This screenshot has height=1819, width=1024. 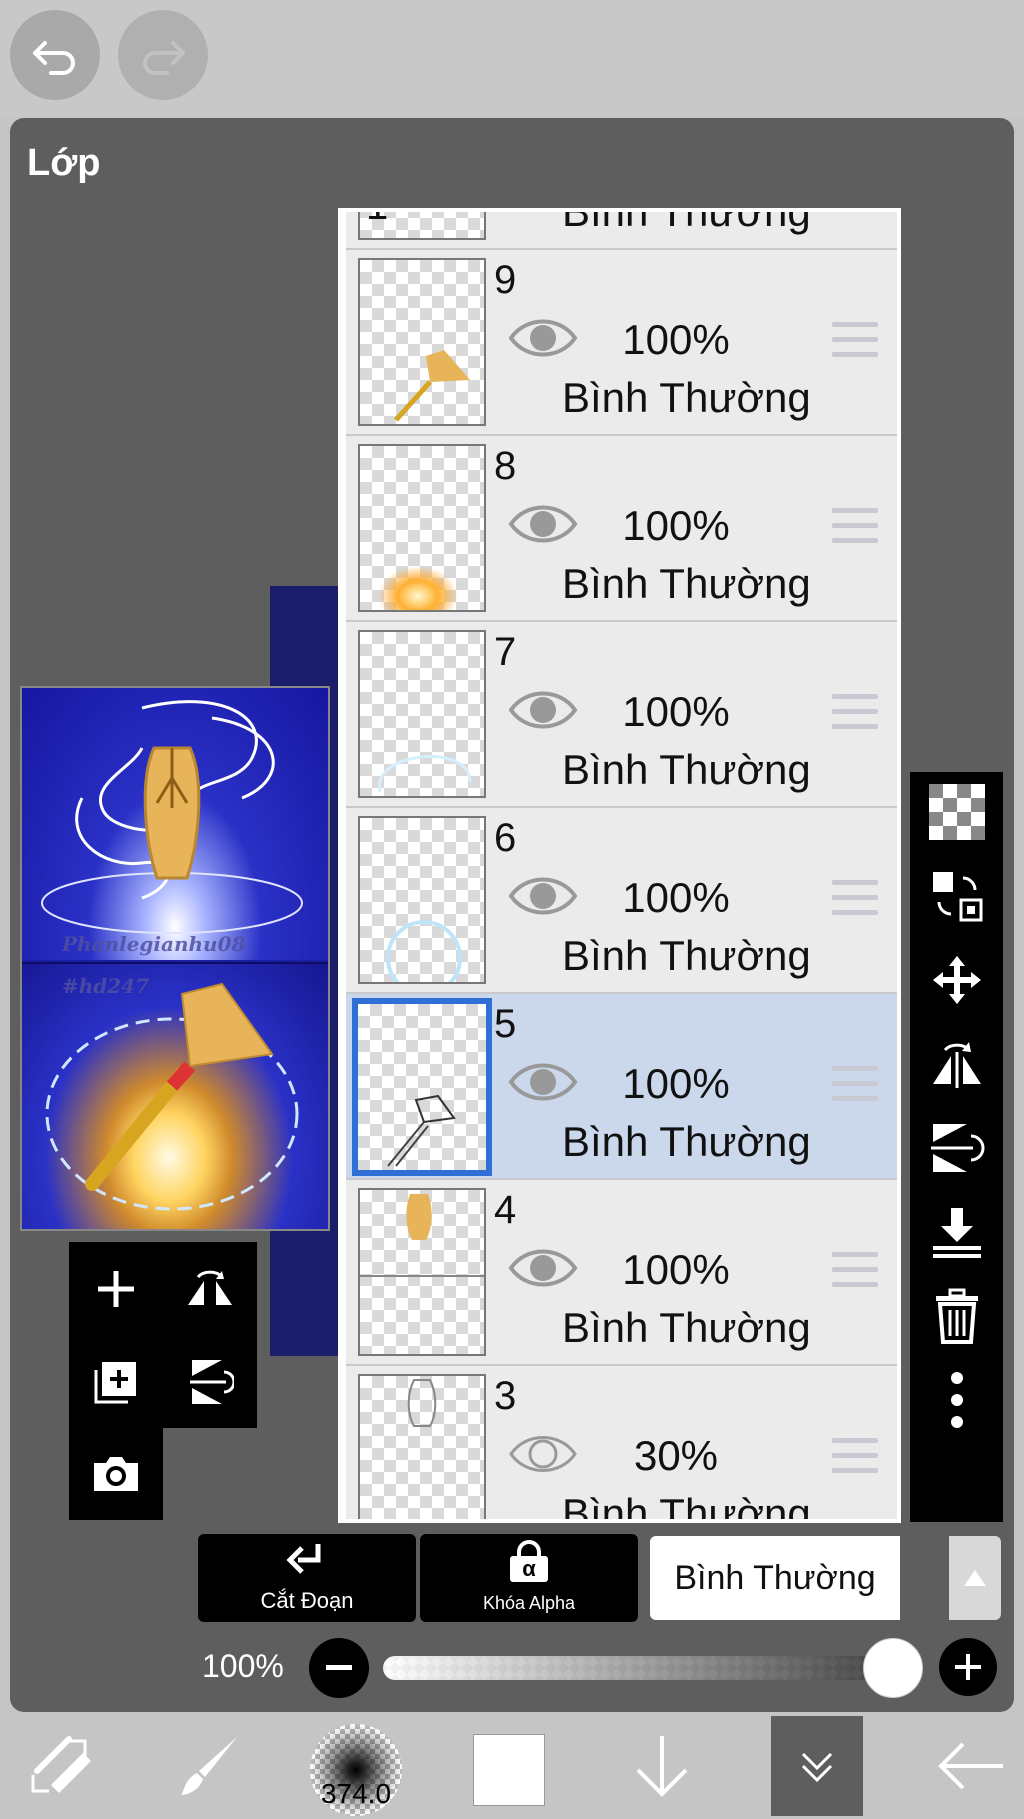 I want to click on add-copy-icon, so click(x=115, y=1383).